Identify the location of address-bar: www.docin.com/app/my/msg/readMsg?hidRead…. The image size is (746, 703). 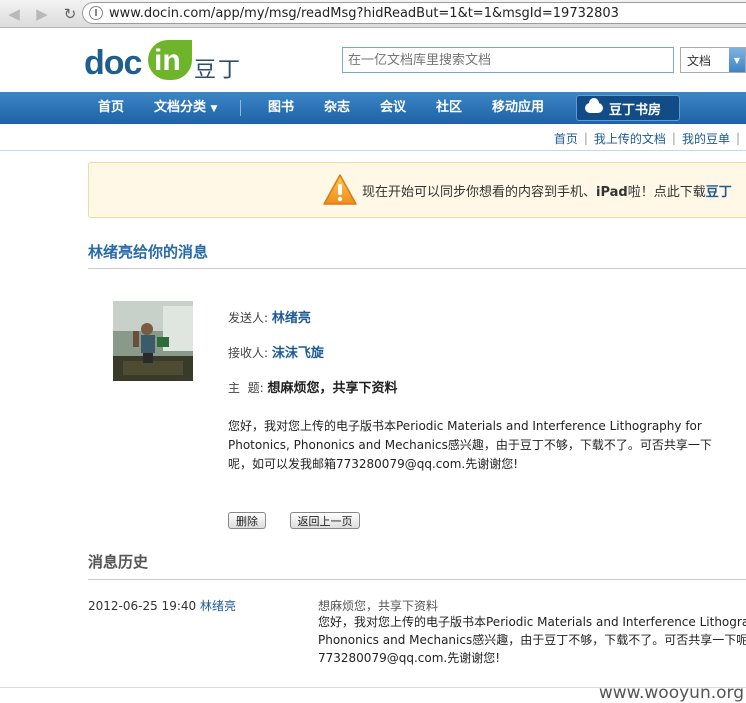
(414, 13).